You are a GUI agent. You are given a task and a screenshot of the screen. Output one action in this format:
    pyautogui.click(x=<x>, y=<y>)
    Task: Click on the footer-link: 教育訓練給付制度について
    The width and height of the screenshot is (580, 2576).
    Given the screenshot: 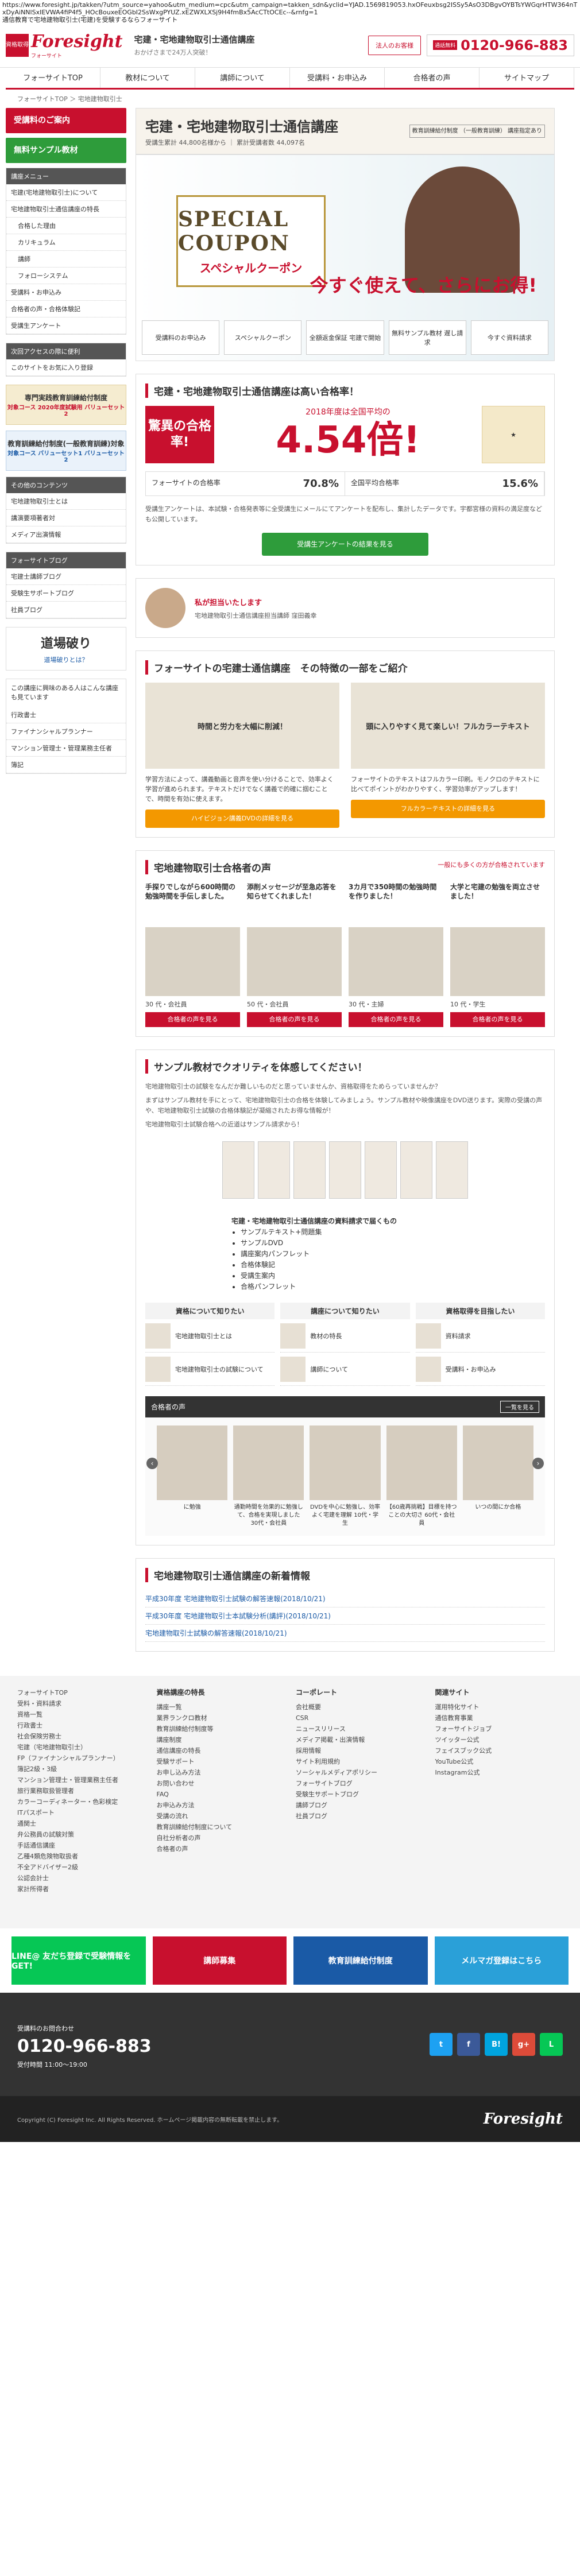 What is the action you would take?
    pyautogui.click(x=221, y=1827)
    